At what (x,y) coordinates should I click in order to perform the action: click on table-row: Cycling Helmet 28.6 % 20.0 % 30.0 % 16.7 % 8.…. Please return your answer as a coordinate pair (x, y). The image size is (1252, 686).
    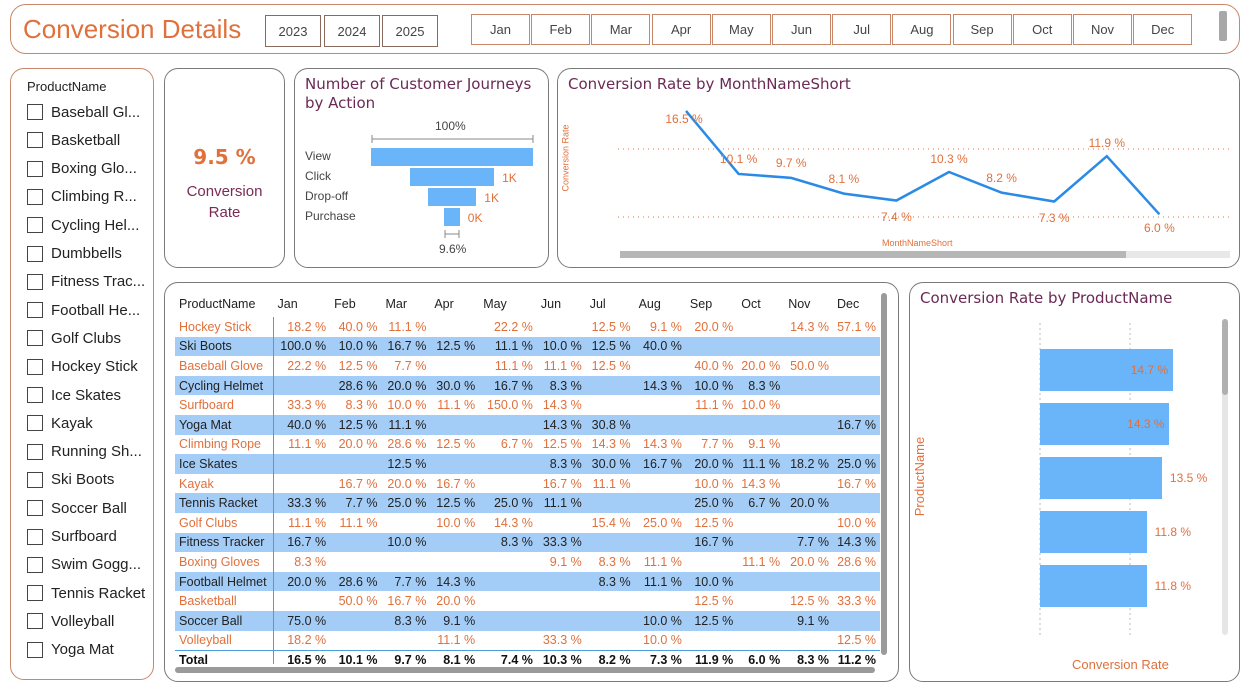
    Looking at the image, I should click on (527, 385).